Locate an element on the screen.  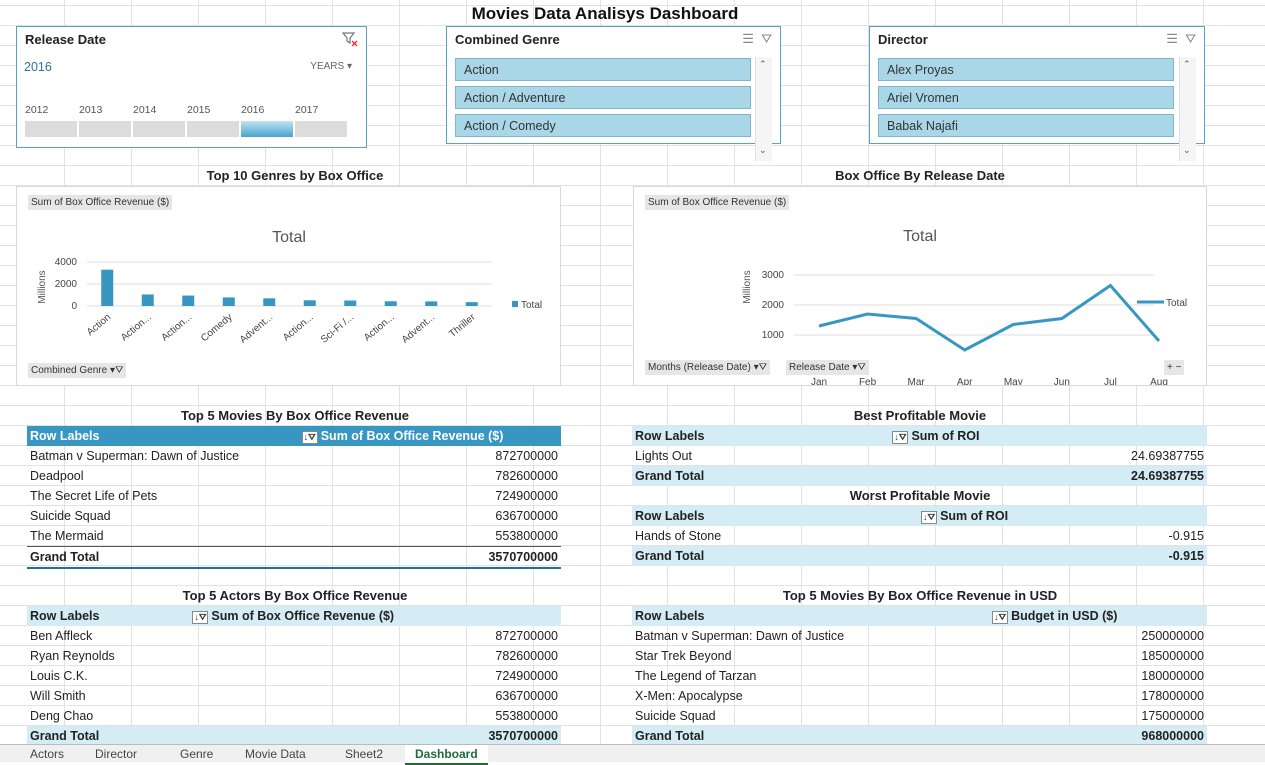
slicer-item: Ariel Vromen is located at coordinates (1026, 97).